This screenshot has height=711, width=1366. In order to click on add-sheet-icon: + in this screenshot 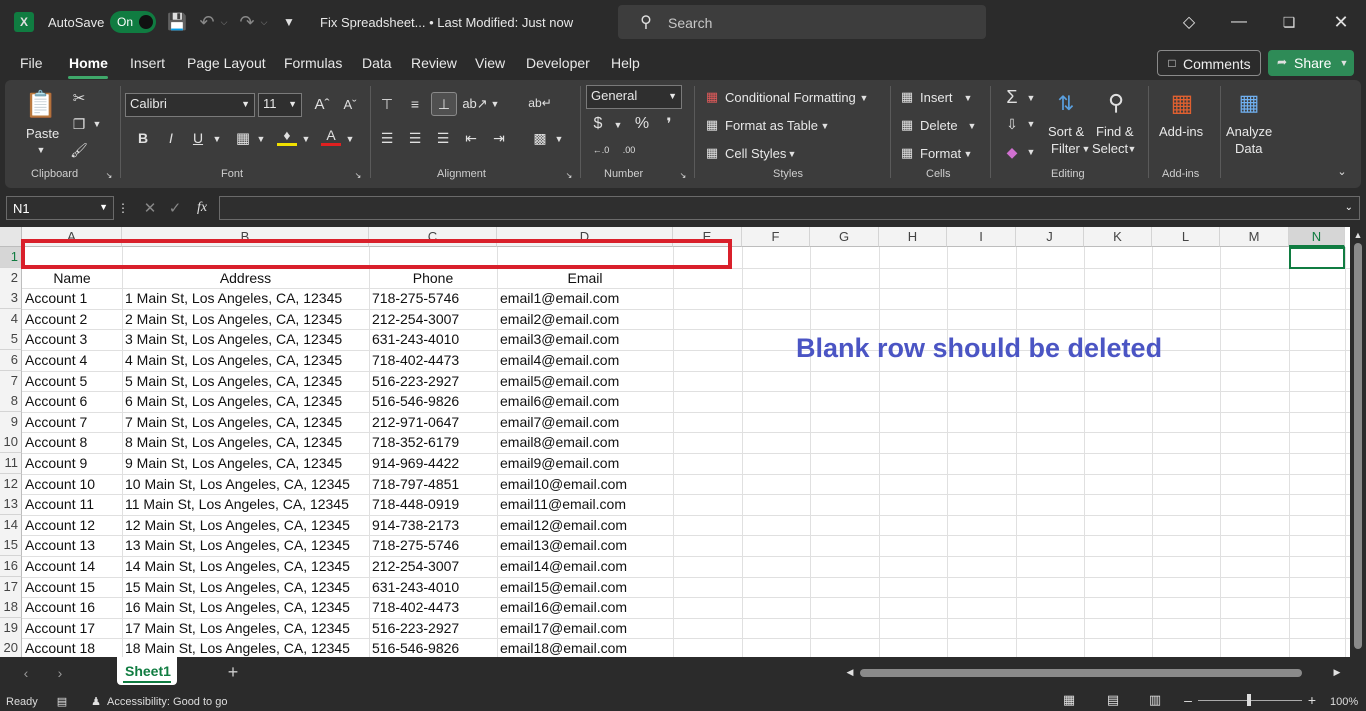, I will do `click(233, 672)`.